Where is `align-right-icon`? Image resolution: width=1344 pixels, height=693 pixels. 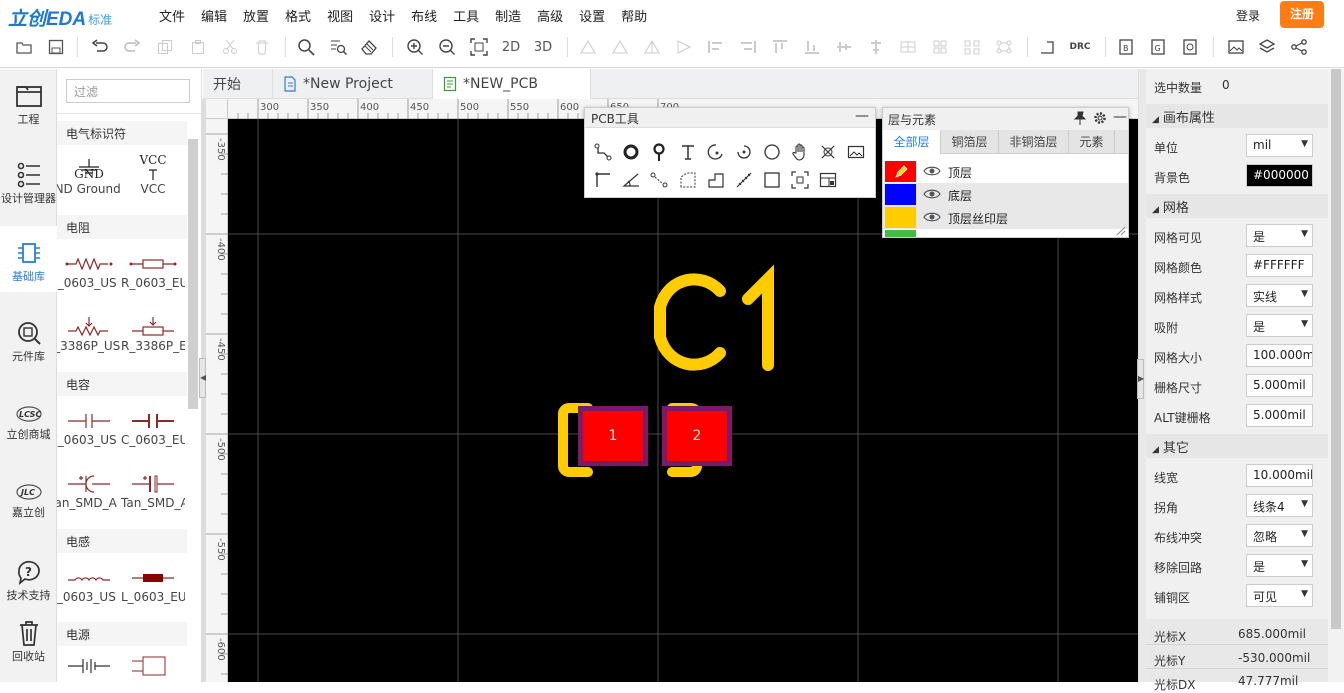 align-right-icon is located at coordinates (620, 47).